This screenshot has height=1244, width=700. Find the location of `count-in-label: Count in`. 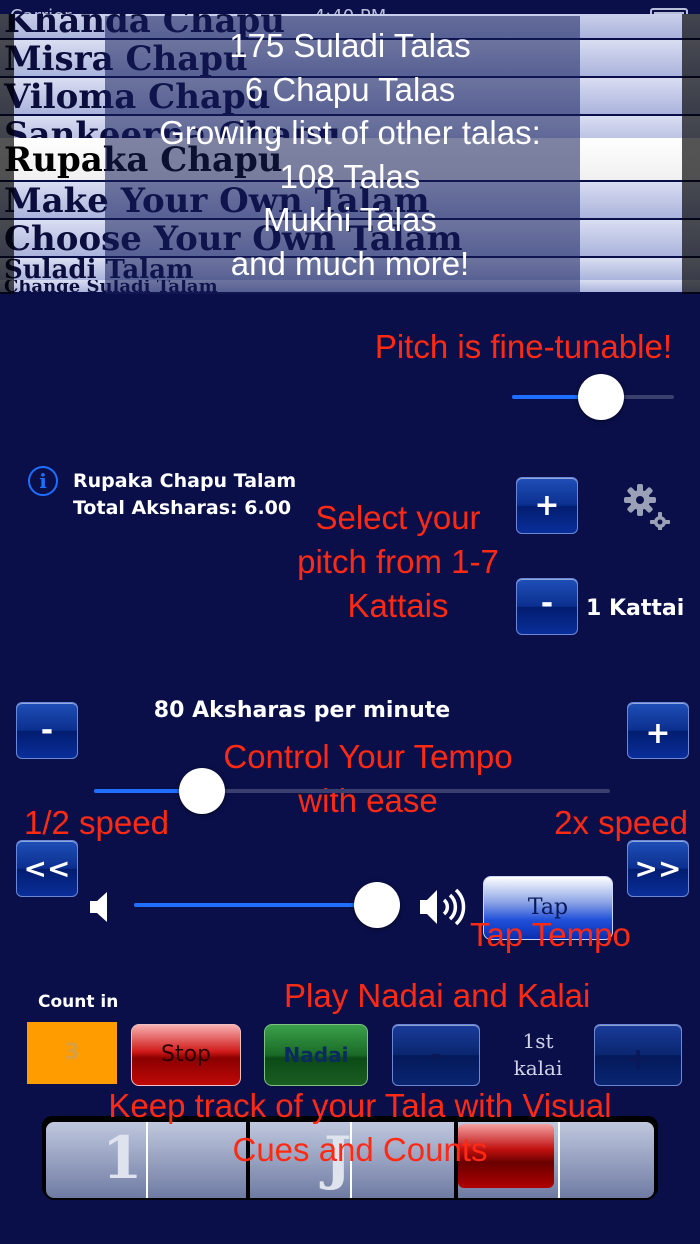

count-in-label: Count in is located at coordinates (78, 1002).